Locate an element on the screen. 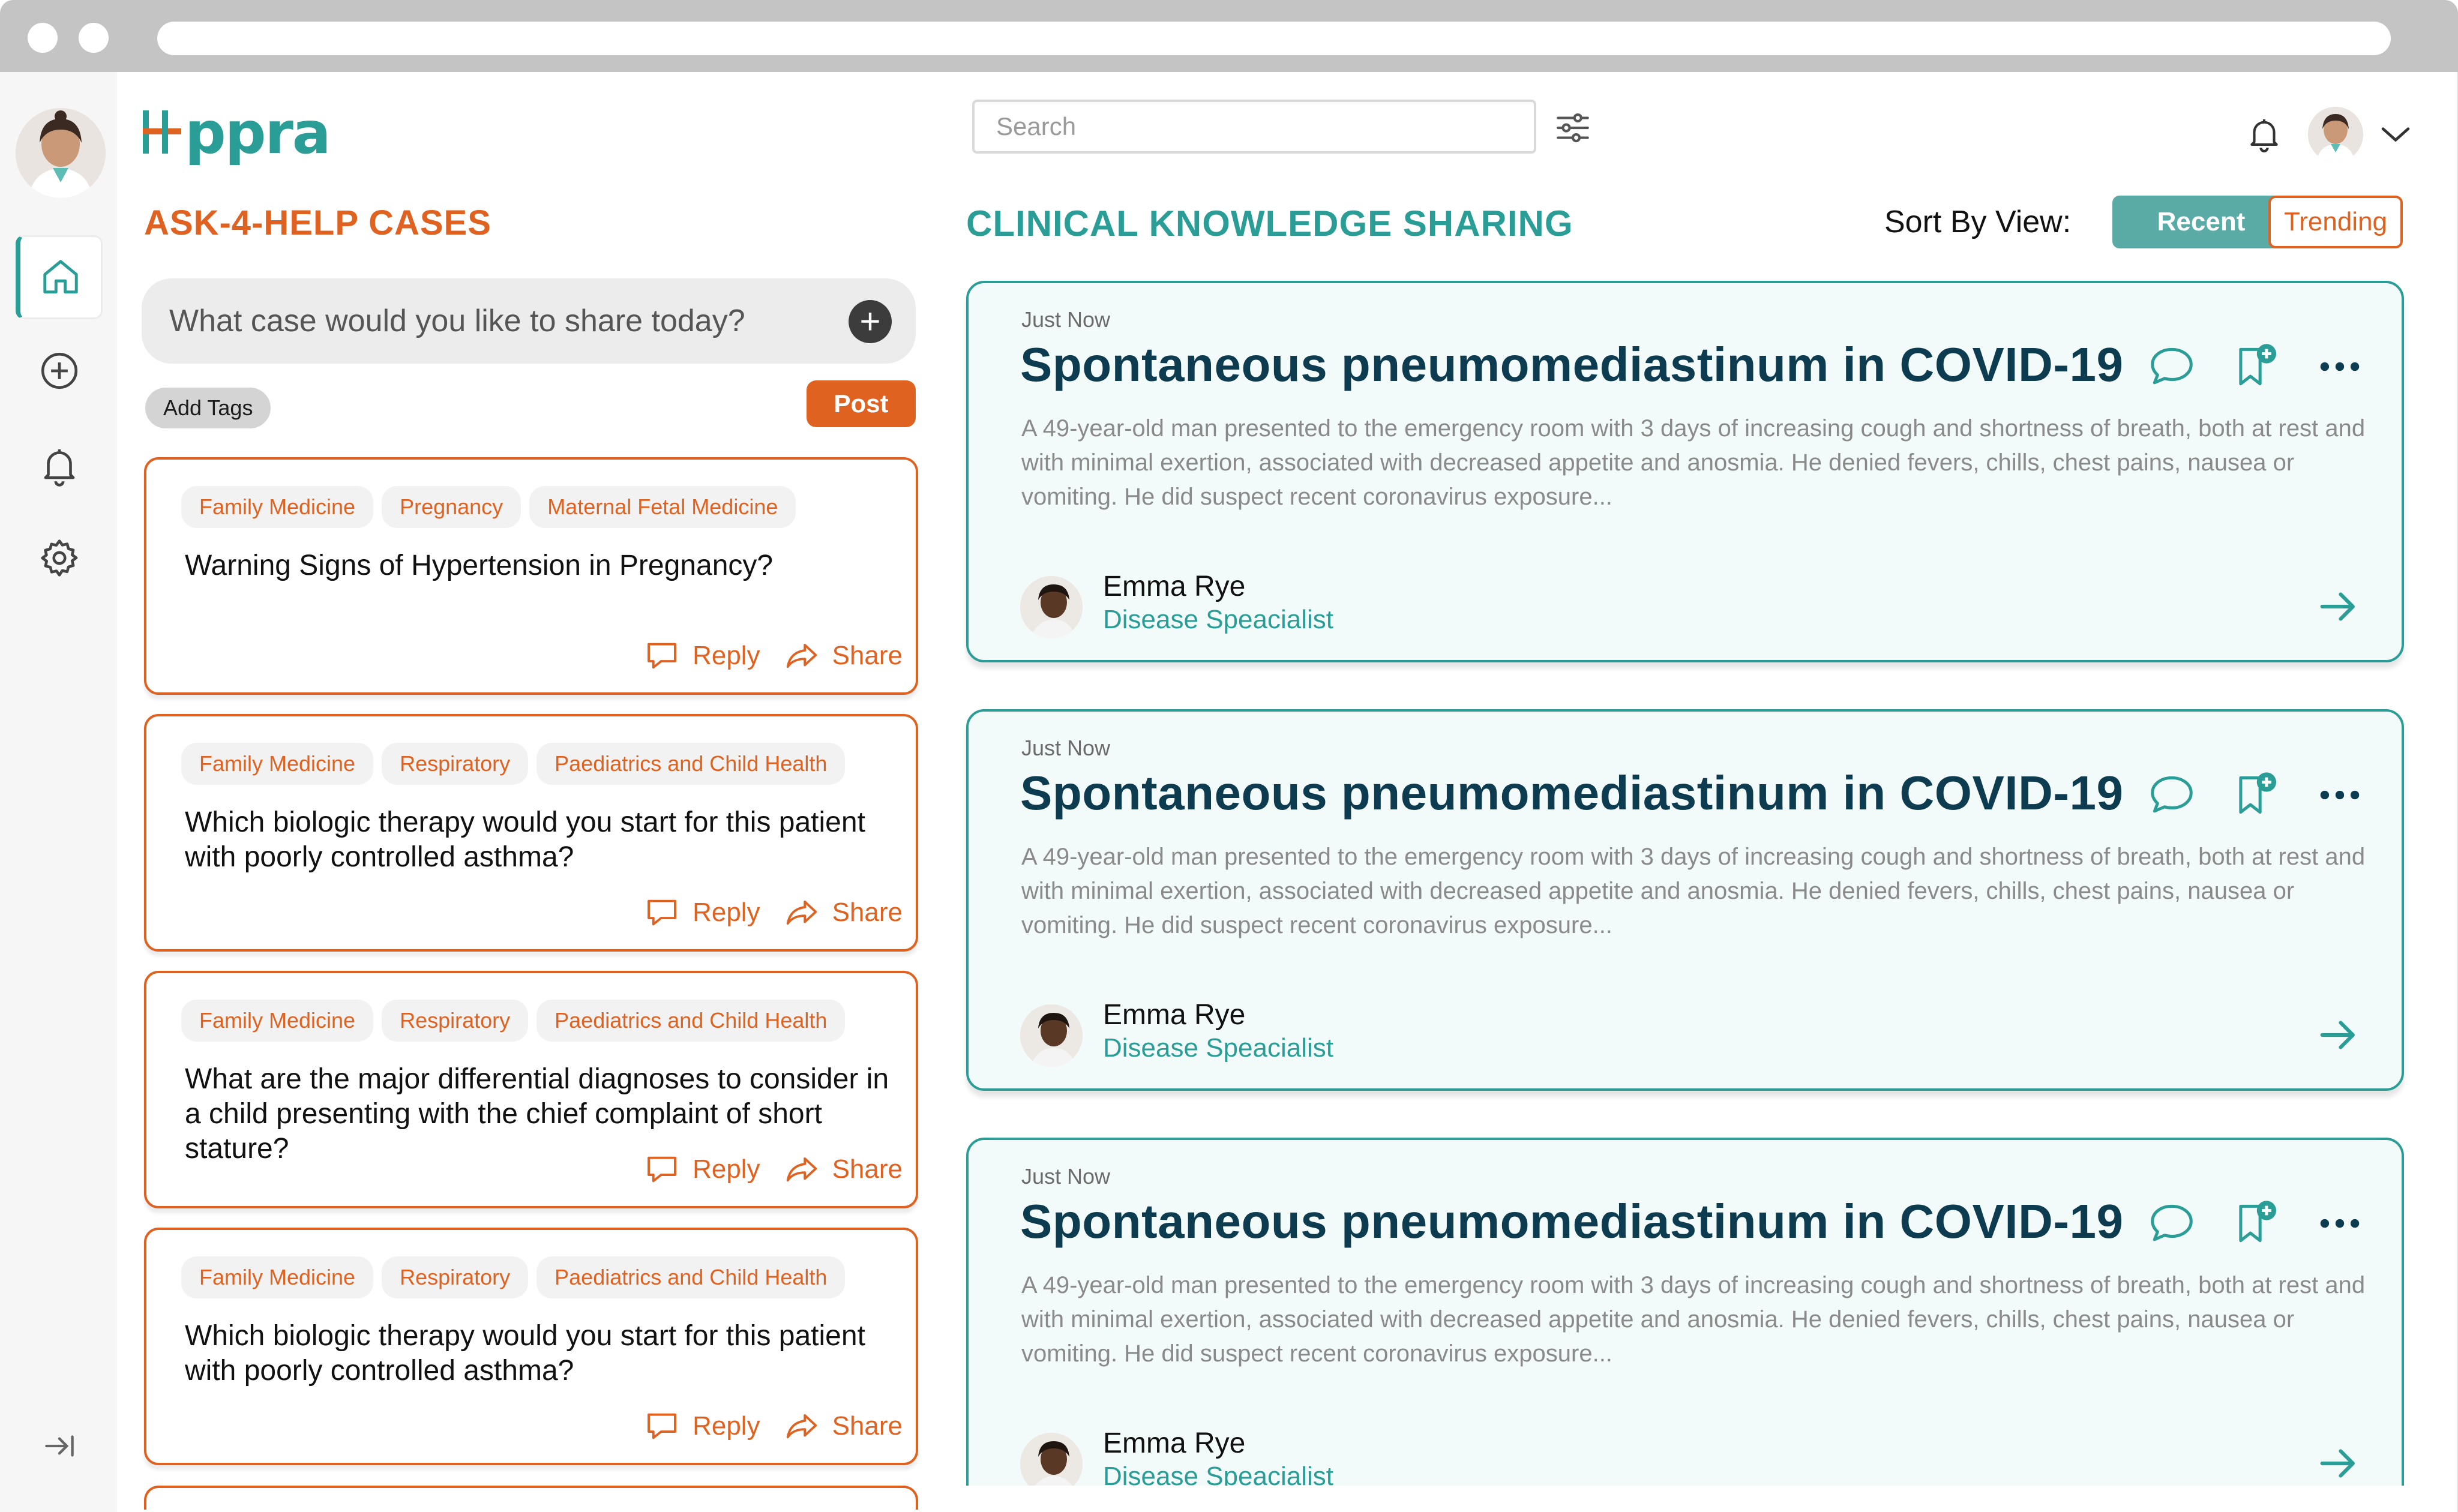 The width and height of the screenshot is (2458, 1512). user-avatar is located at coordinates (61, 153).